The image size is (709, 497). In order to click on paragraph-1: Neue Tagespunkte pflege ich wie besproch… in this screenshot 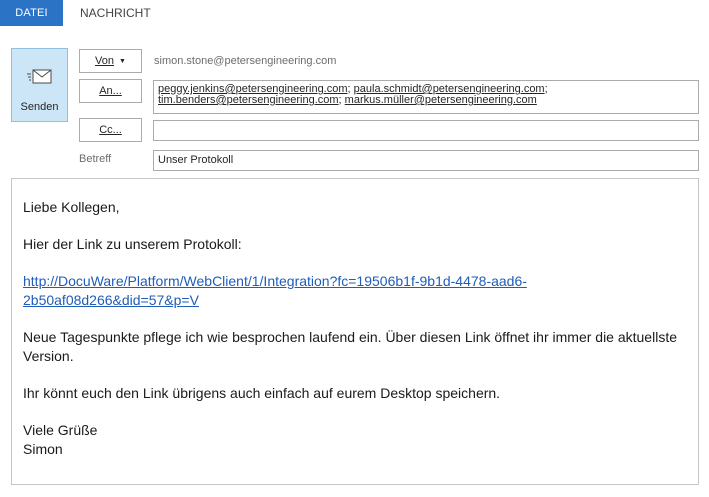, I will do `click(350, 346)`.